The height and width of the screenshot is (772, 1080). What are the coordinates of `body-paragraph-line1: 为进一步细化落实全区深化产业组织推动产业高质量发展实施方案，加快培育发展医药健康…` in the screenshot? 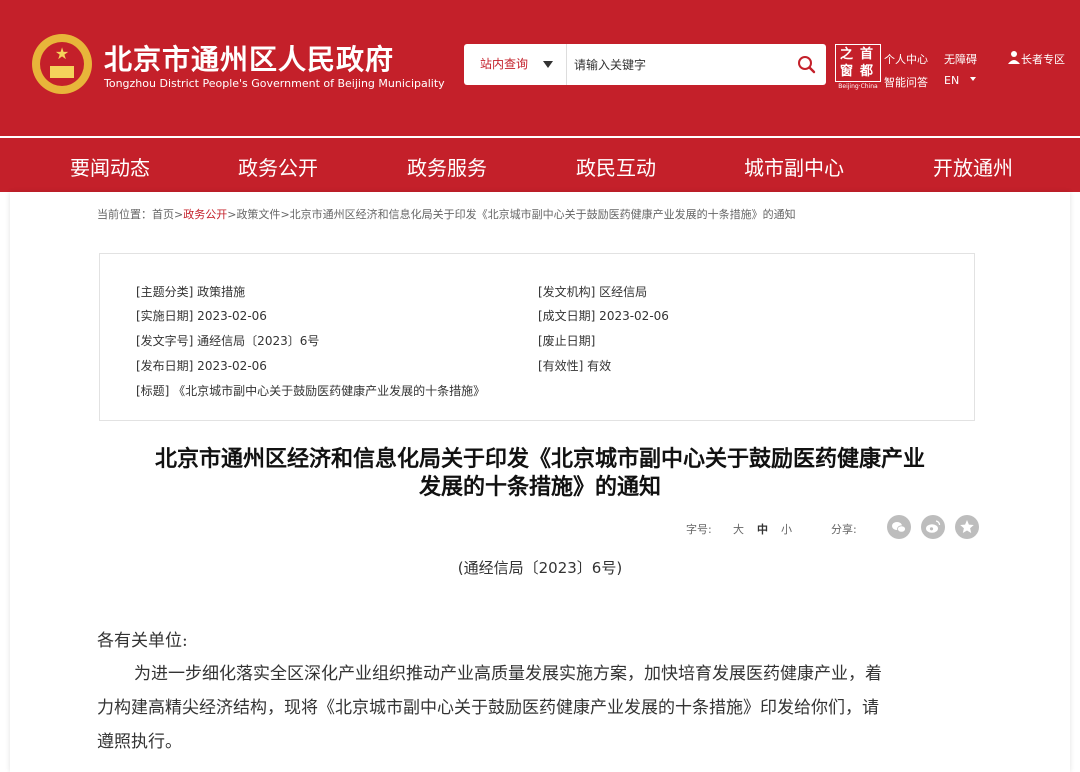 It's located at (508, 674).